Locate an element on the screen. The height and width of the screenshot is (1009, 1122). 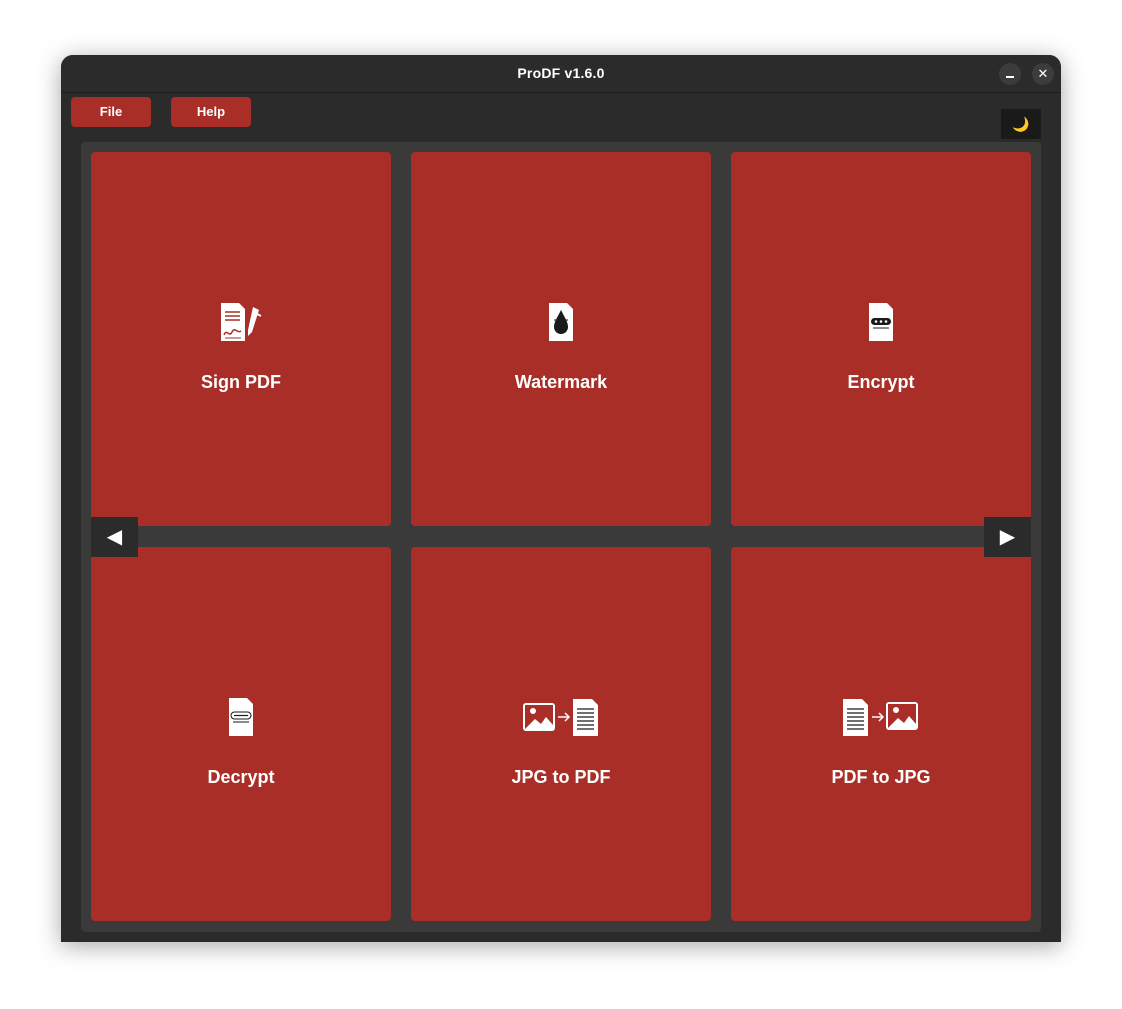
theme-toggle-button: 🌙 is located at coordinates (1021, 124).